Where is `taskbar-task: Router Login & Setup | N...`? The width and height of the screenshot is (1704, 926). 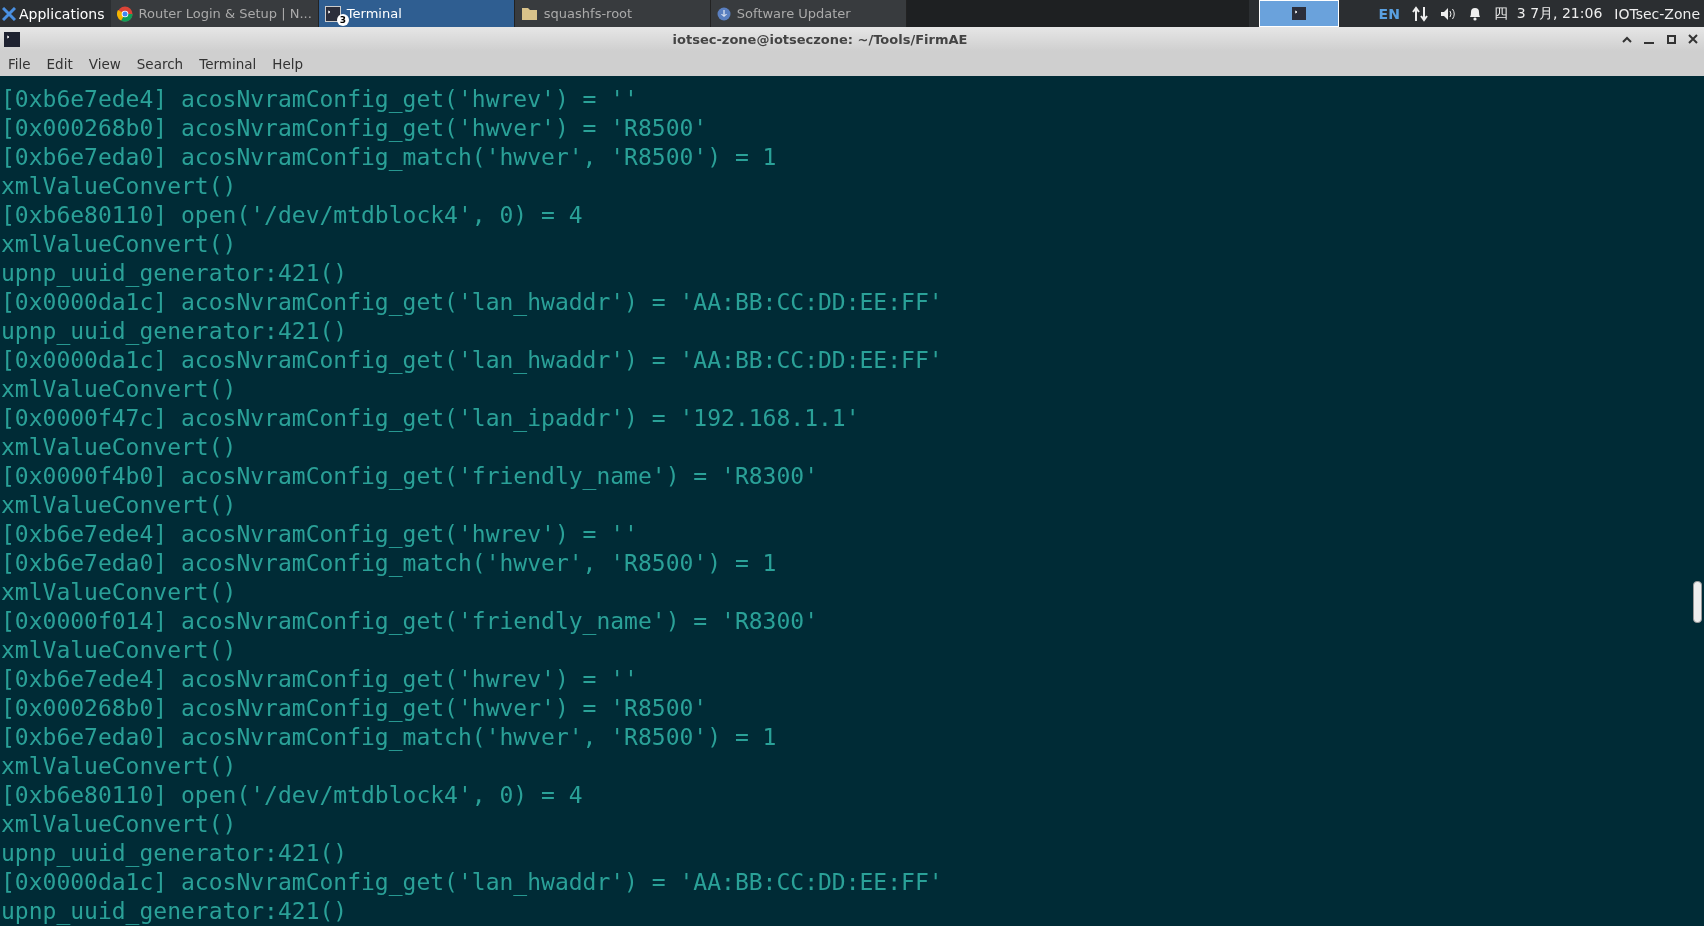
taskbar-task: Router Login & Setup | N... is located at coordinates (214, 13).